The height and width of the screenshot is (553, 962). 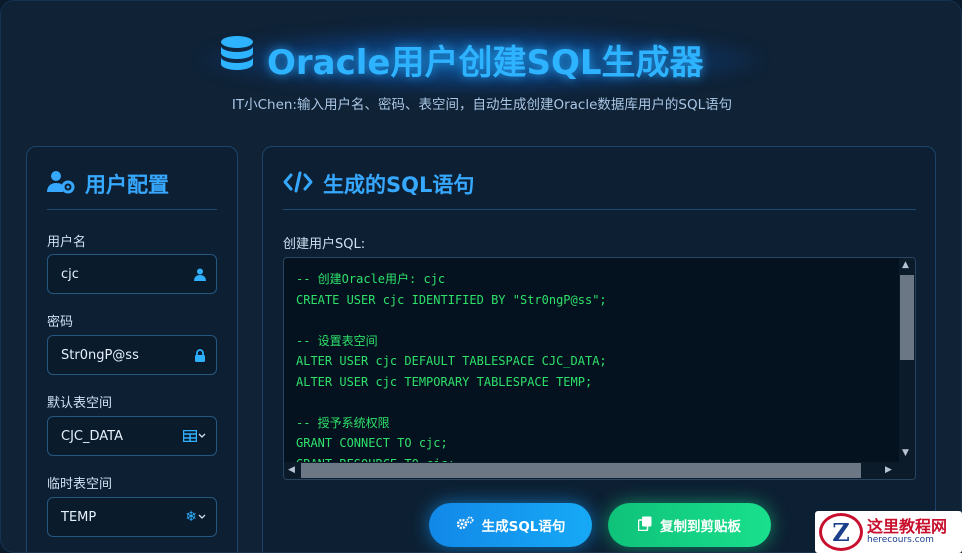 What do you see at coordinates (700, 527) in the screenshot?
I see `copy-to-clipboard-label: 复制到剪贴板` at bounding box center [700, 527].